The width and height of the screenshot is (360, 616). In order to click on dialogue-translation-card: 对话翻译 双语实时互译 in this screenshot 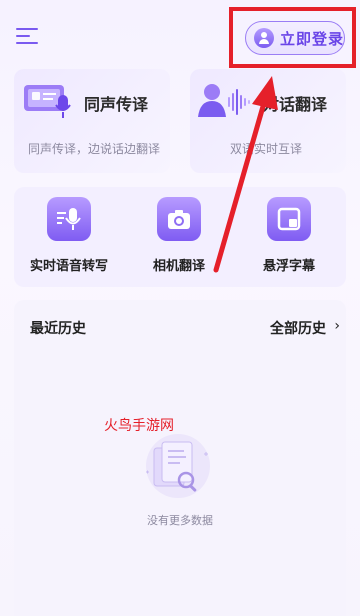, I will do `click(268, 121)`.